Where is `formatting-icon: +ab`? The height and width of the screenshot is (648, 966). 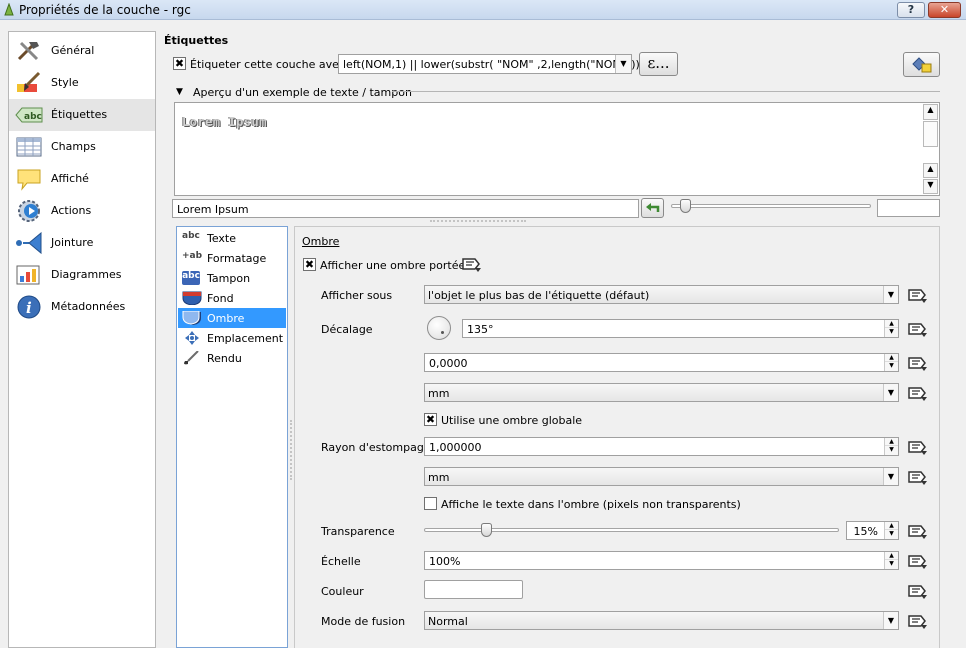
formatting-icon: +ab is located at coordinates (192, 256).